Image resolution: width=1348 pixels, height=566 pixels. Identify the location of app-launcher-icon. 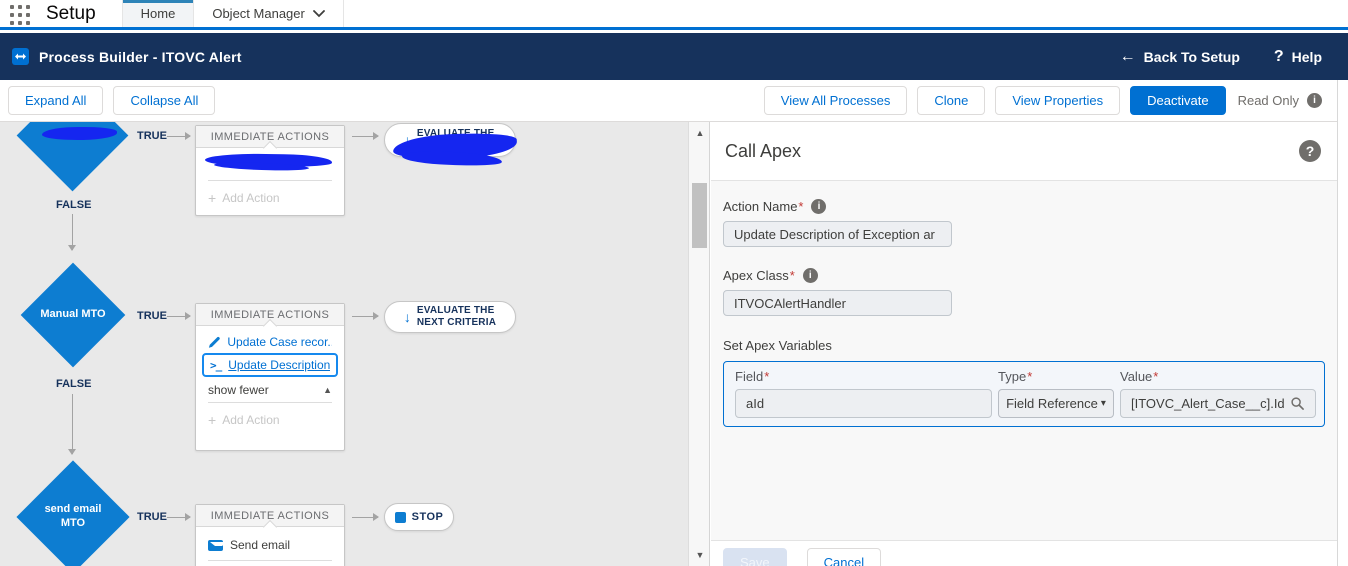
(21, 16).